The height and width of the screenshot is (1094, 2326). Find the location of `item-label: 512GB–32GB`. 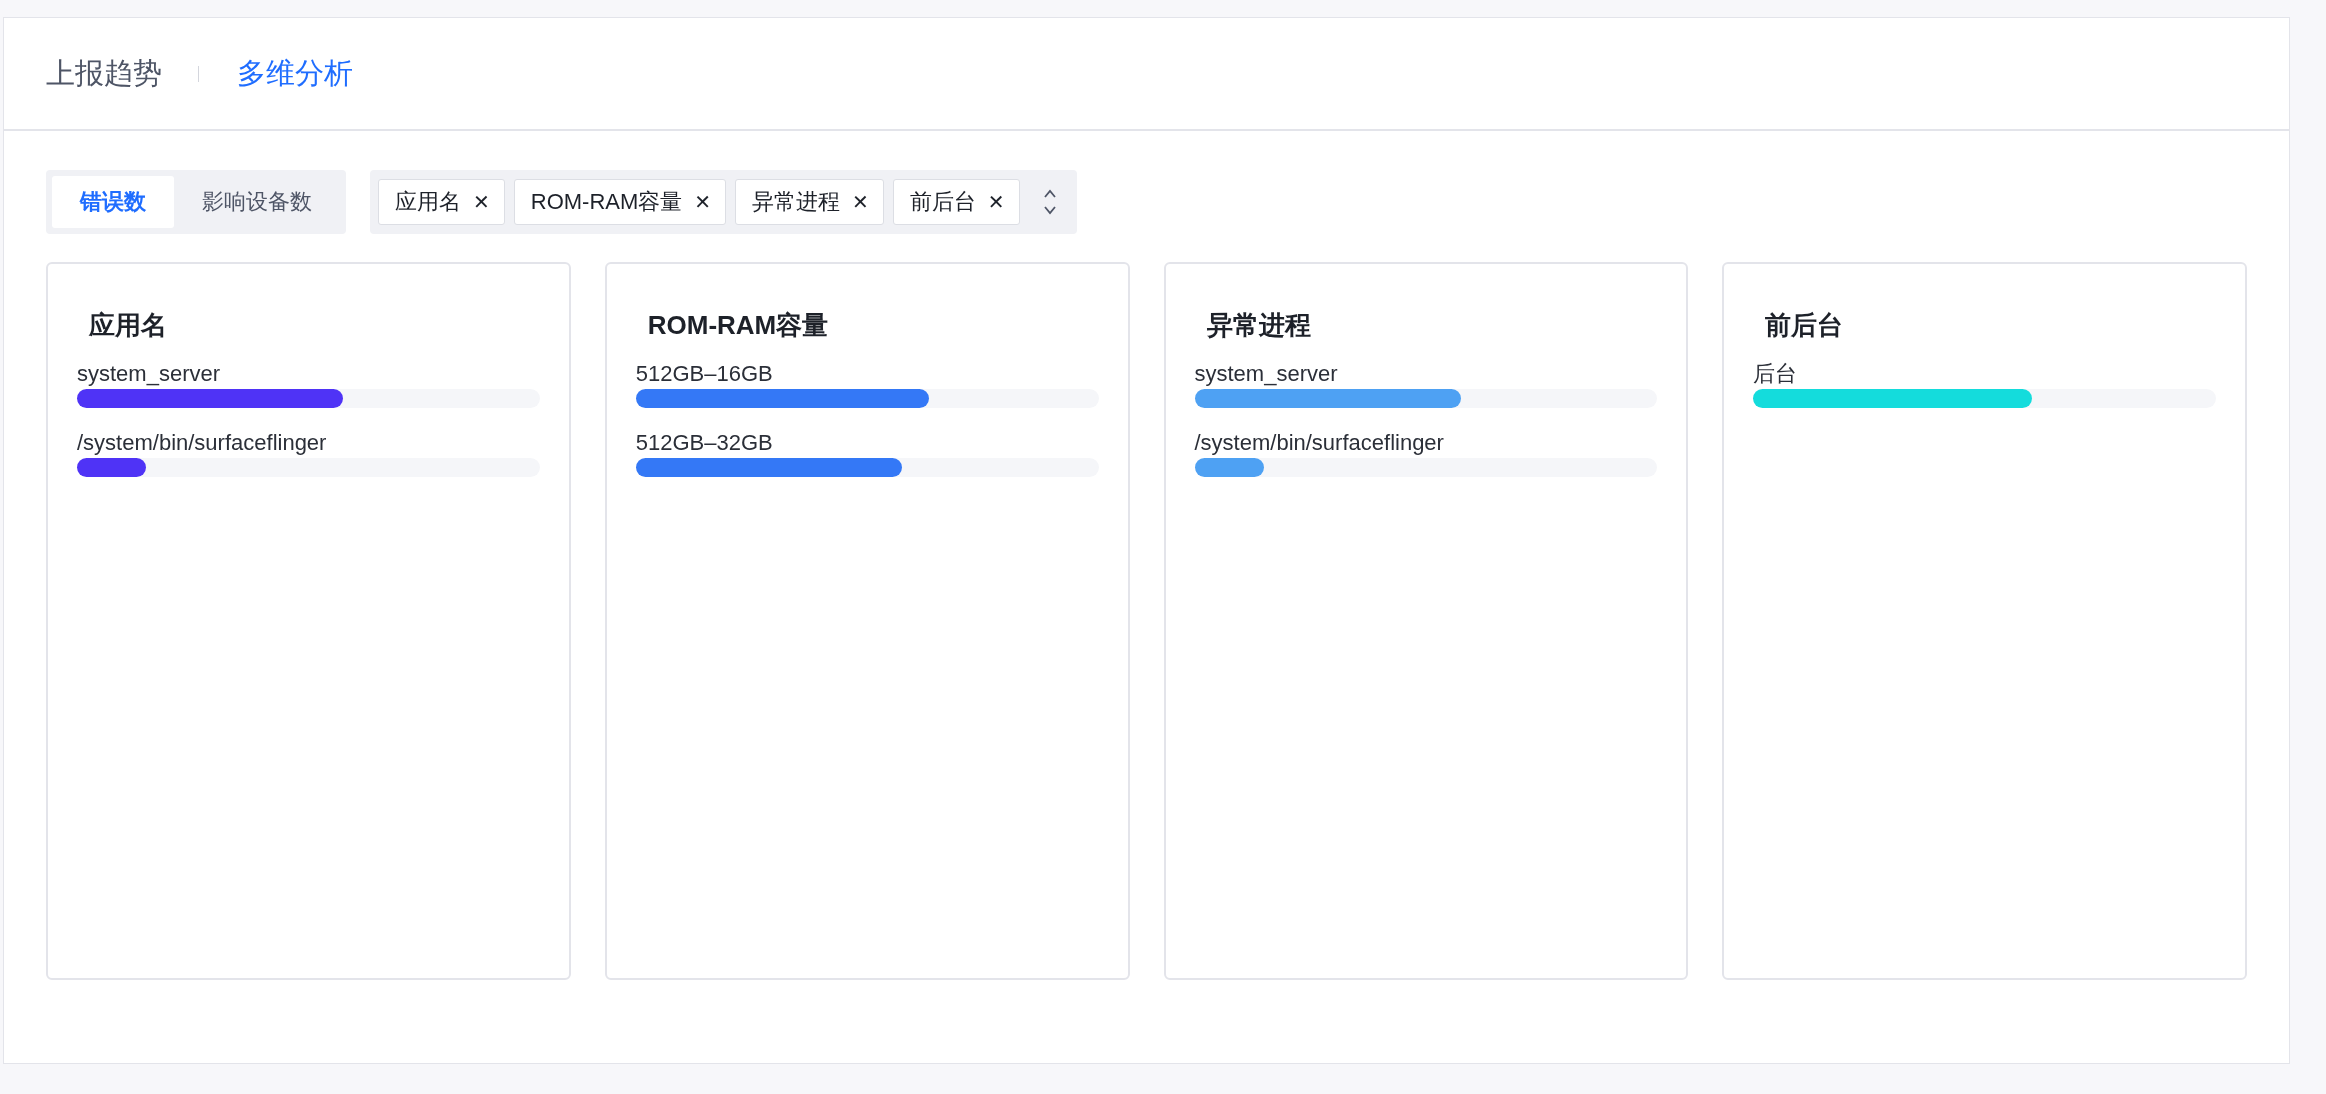

item-label: 512GB–32GB is located at coordinates (704, 443).